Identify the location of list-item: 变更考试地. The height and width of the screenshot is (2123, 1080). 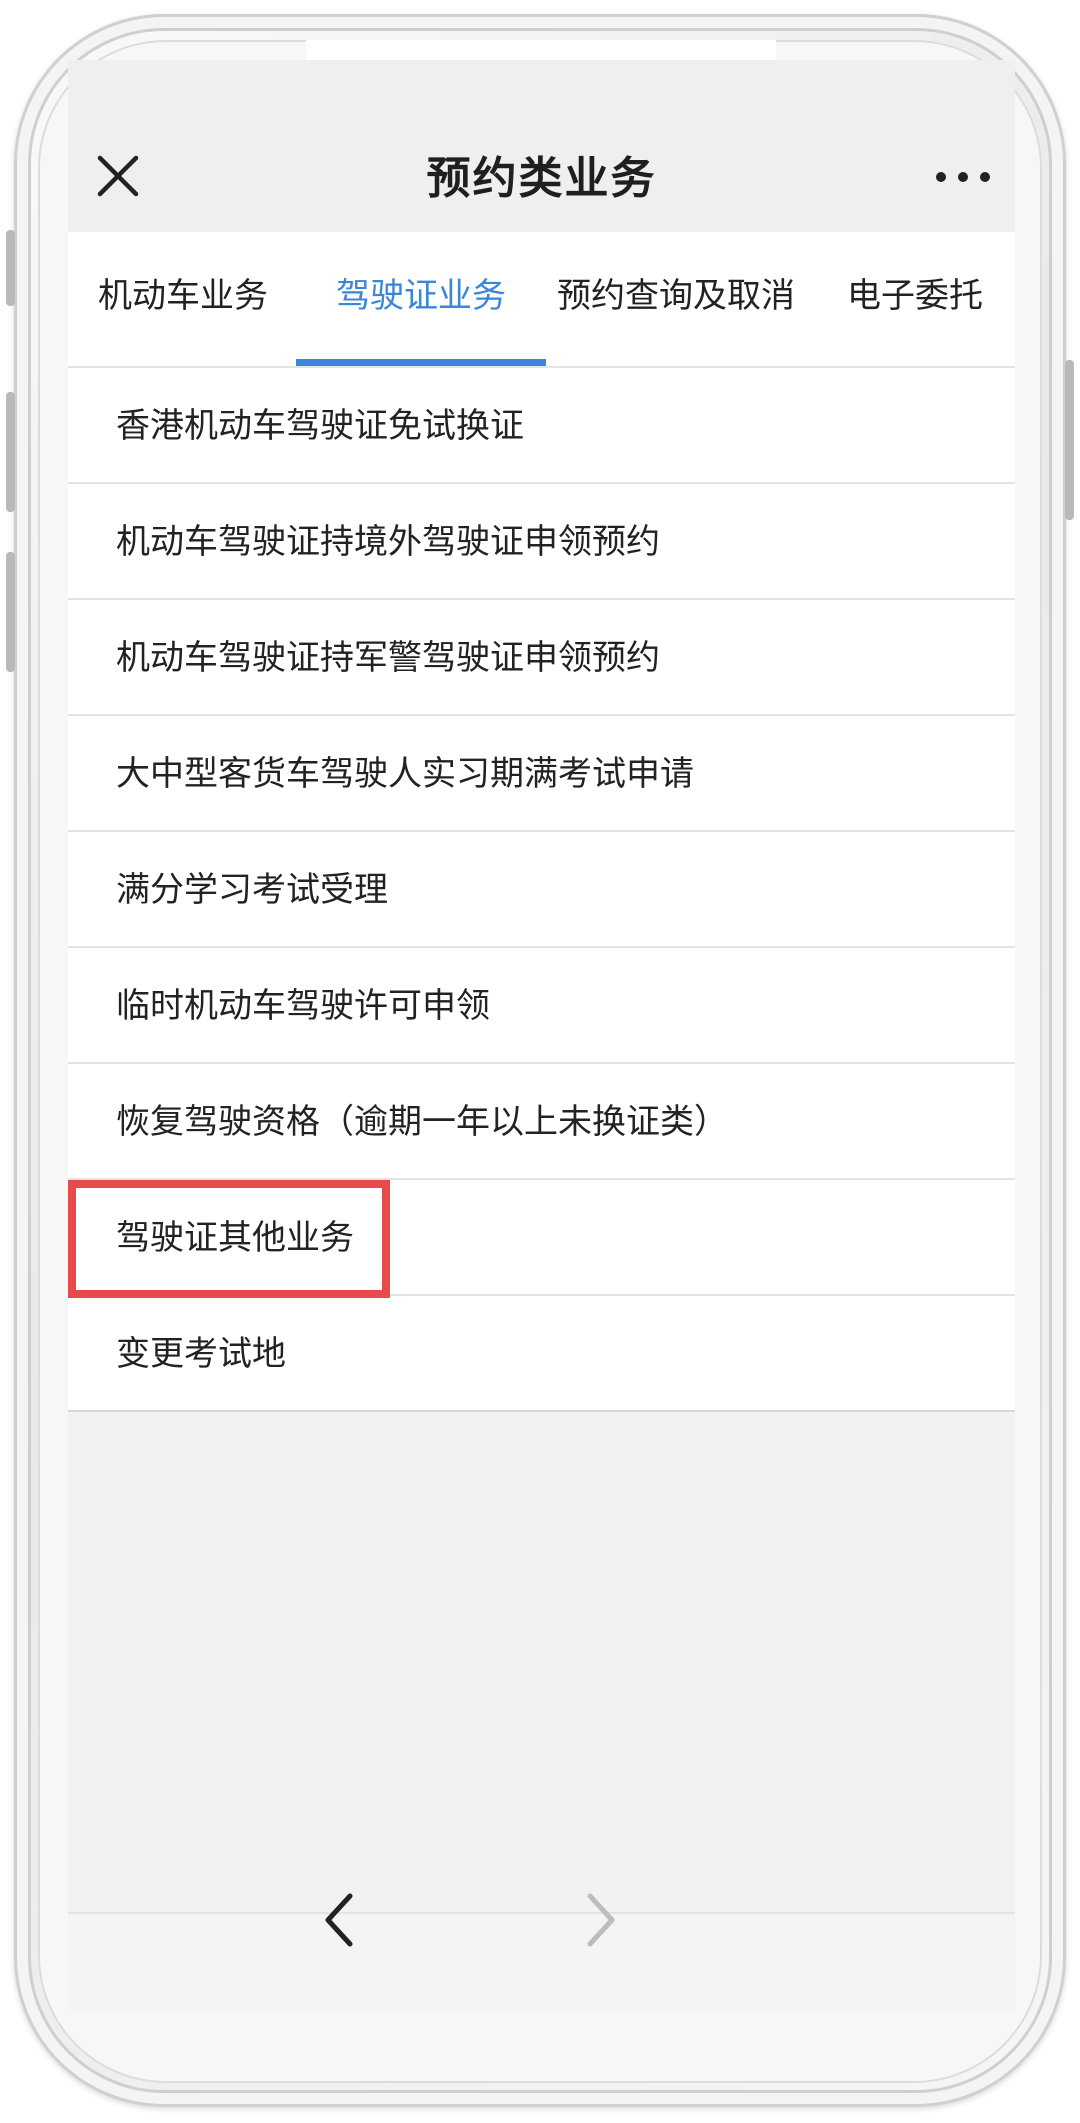
(541, 1354).